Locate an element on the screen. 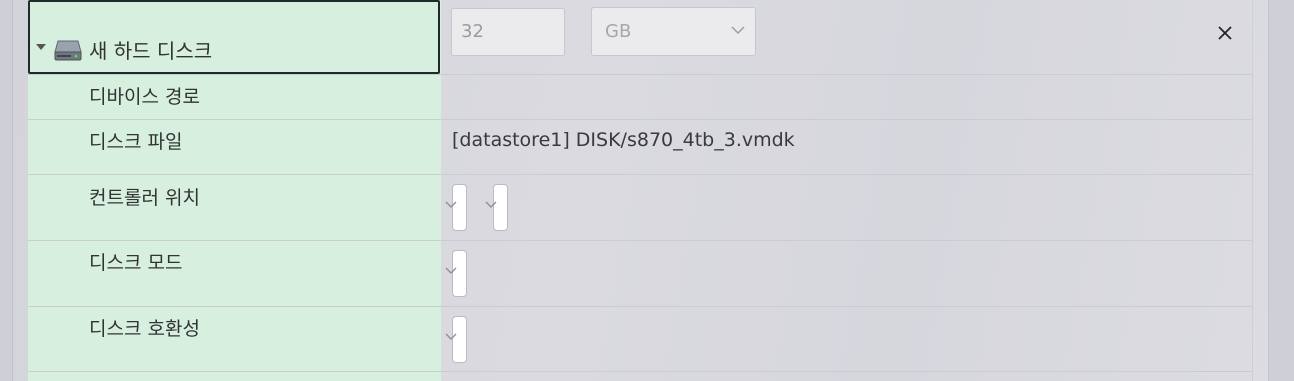 This screenshot has width=1294, height=381. left-frame-divider is located at coordinates (12, 190).